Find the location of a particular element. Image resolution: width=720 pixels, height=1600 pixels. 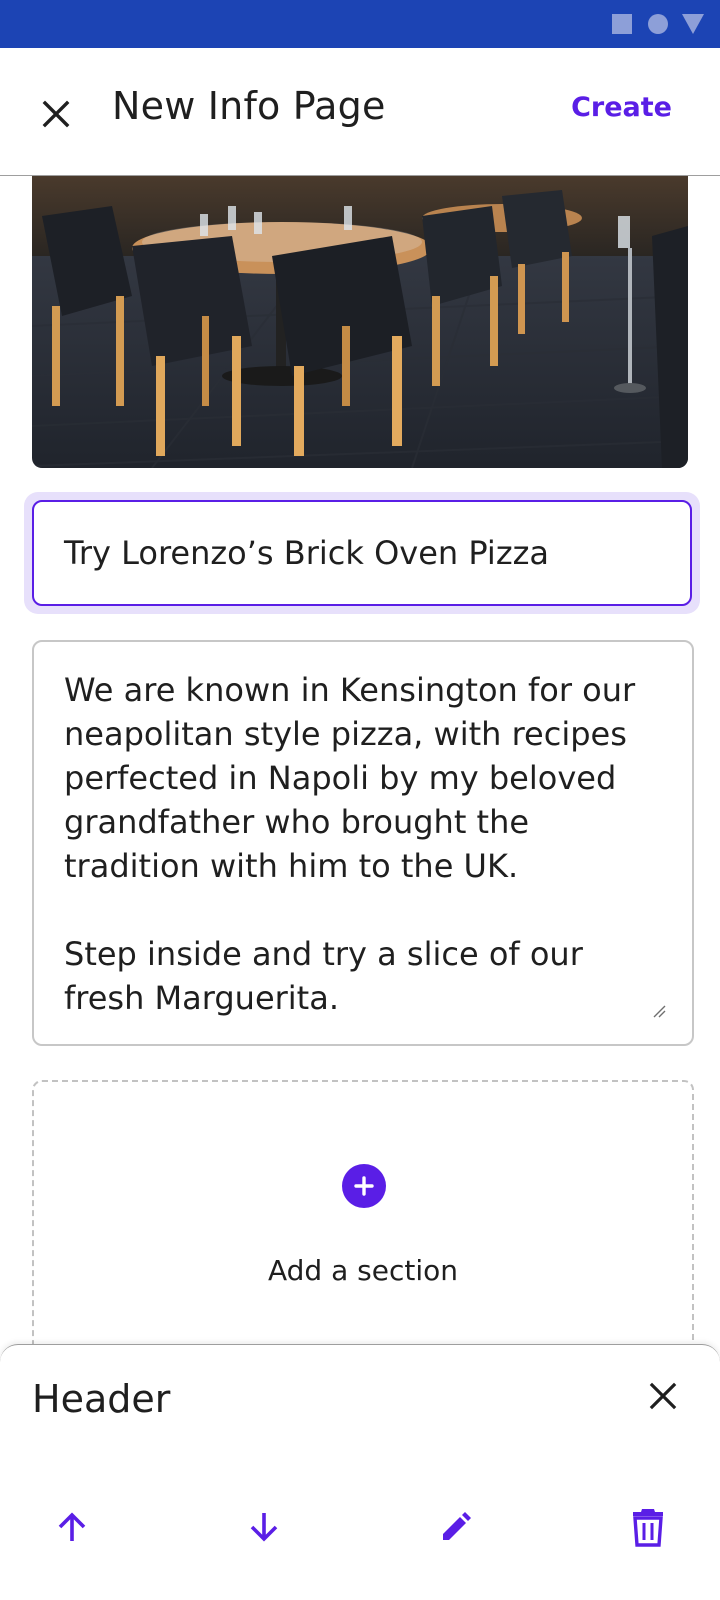

add-section-button is located at coordinates (364, 1186).